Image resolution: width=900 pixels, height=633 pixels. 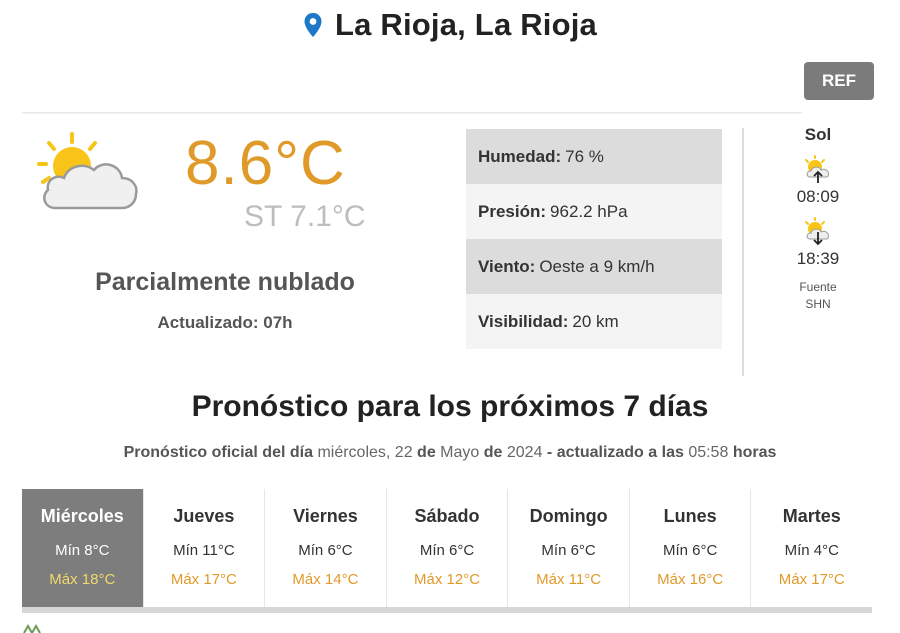 What do you see at coordinates (708, 452) in the screenshot?
I see `subtitle-time: 05:58` at bounding box center [708, 452].